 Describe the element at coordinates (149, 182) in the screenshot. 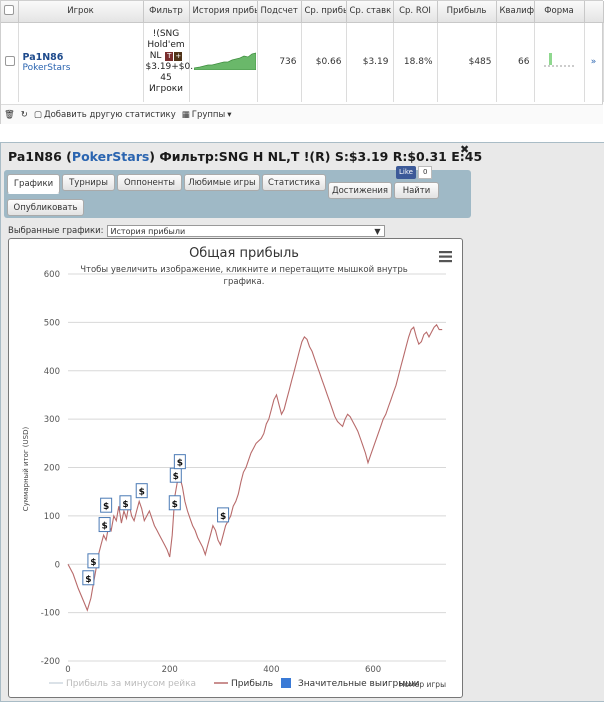

I see `tab-opponents: Оппоненты` at that location.